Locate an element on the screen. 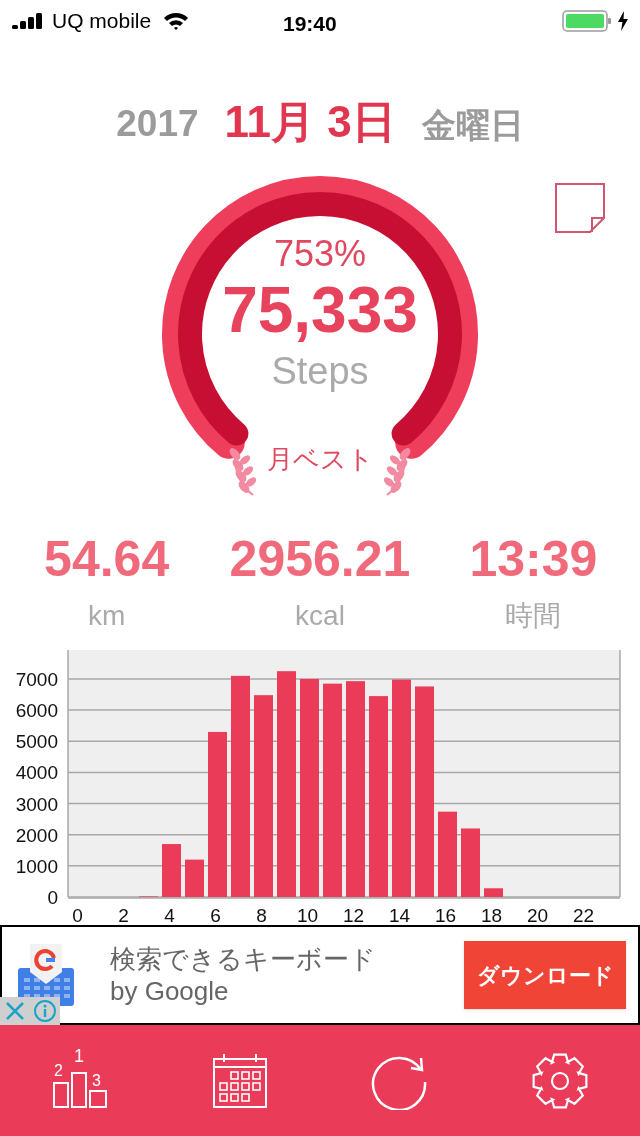 Image resolution: width=640 pixels, height=1136 pixels. date-label: 11月 3日 is located at coordinates (310, 122).